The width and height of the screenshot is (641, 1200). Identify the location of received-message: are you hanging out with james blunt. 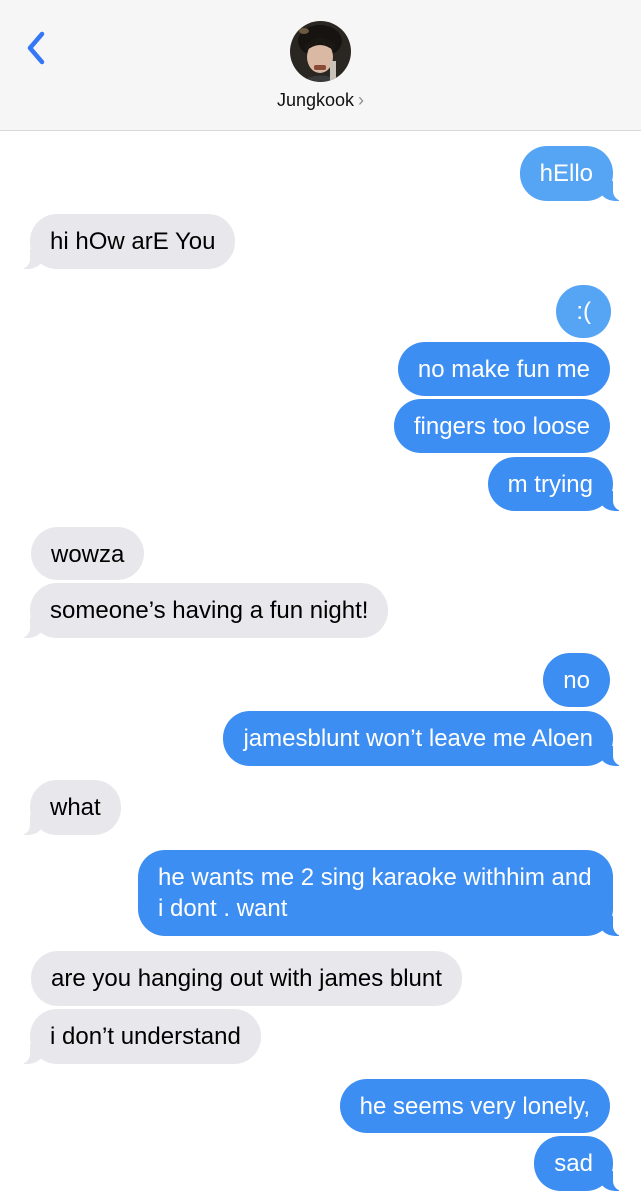
(246, 978).